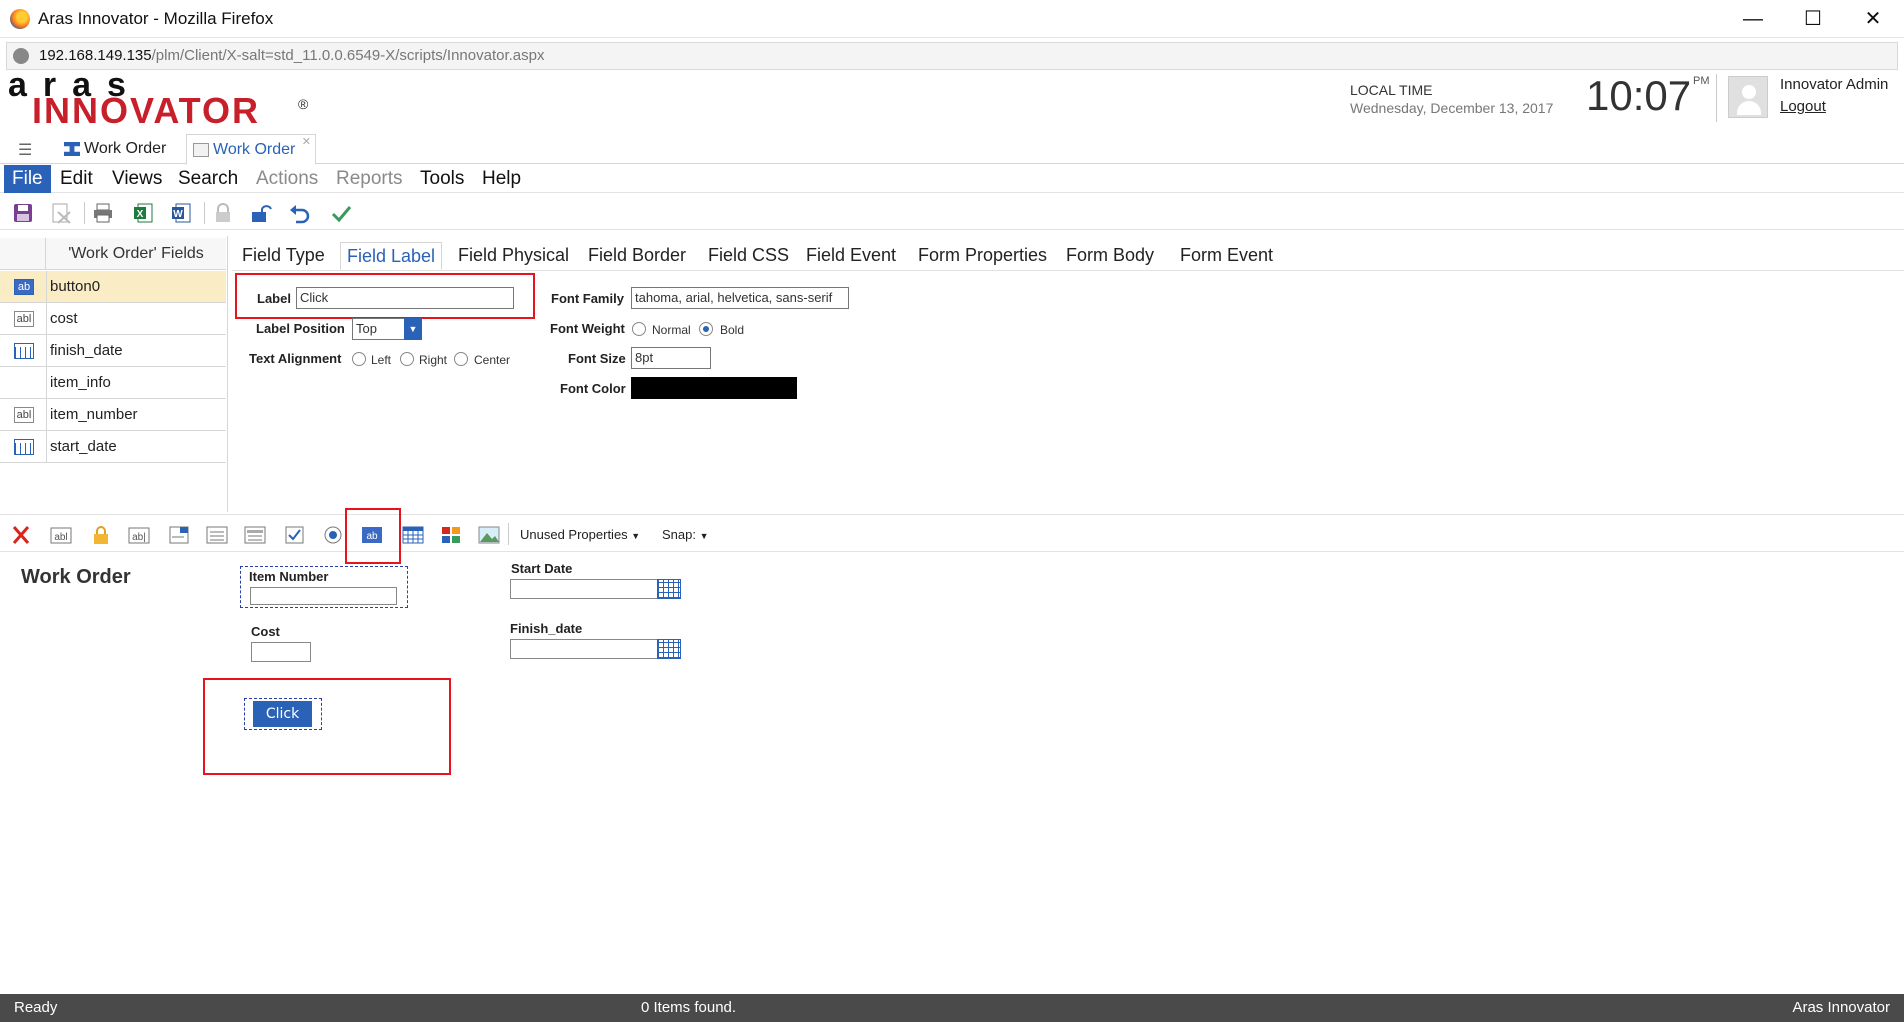 The height and width of the screenshot is (1022, 1904). What do you see at coordinates (1753, 19) in the screenshot?
I see `minimize-button: —` at bounding box center [1753, 19].